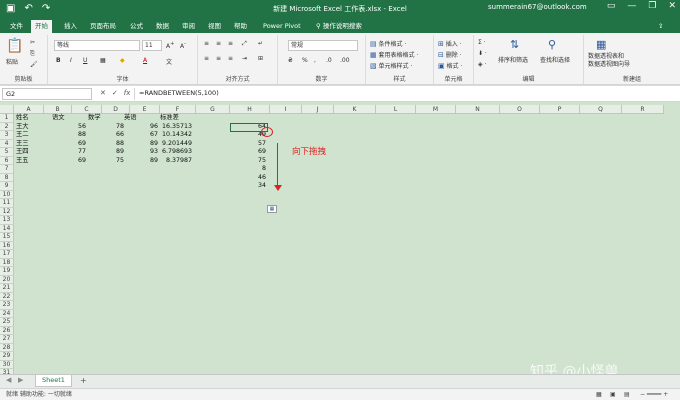 This screenshot has height=400, width=680. Describe the element at coordinates (7, 254) in the screenshot. I see `row-header: 17` at that location.